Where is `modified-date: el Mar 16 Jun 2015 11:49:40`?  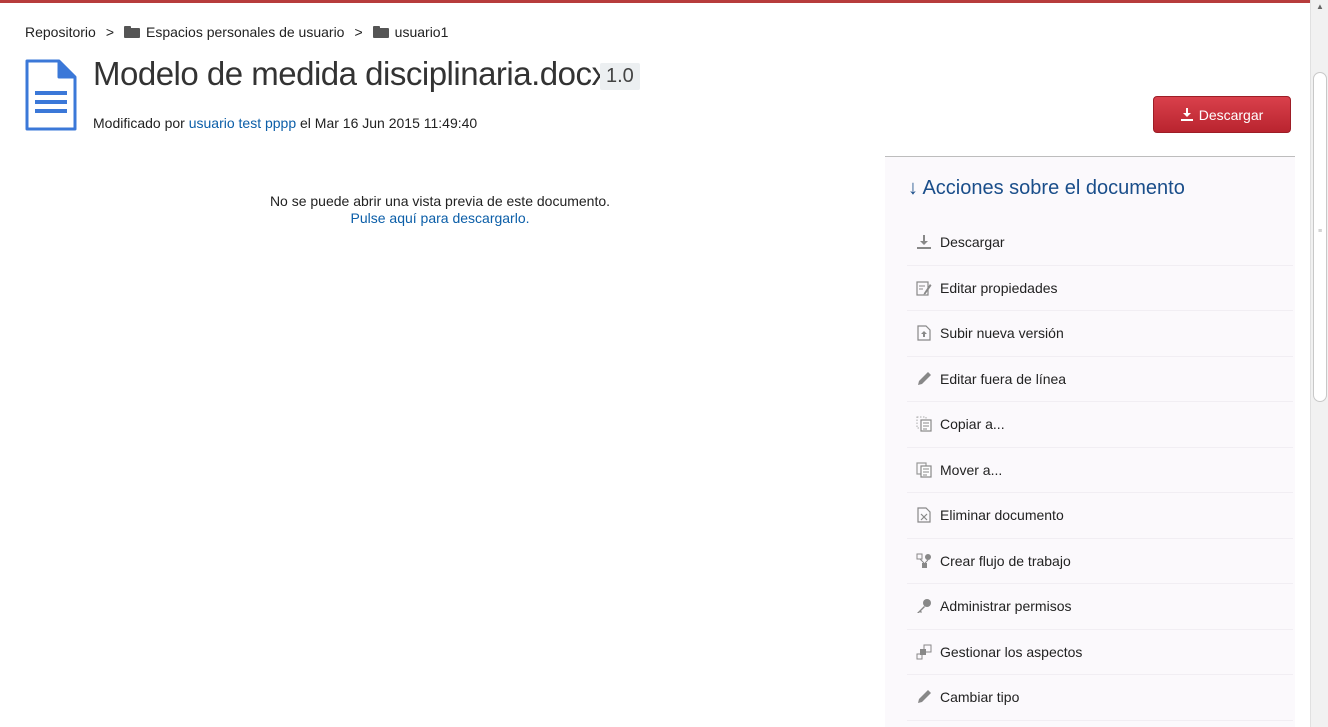 modified-date: el Mar 16 Jun 2015 11:49:40 is located at coordinates (389, 123).